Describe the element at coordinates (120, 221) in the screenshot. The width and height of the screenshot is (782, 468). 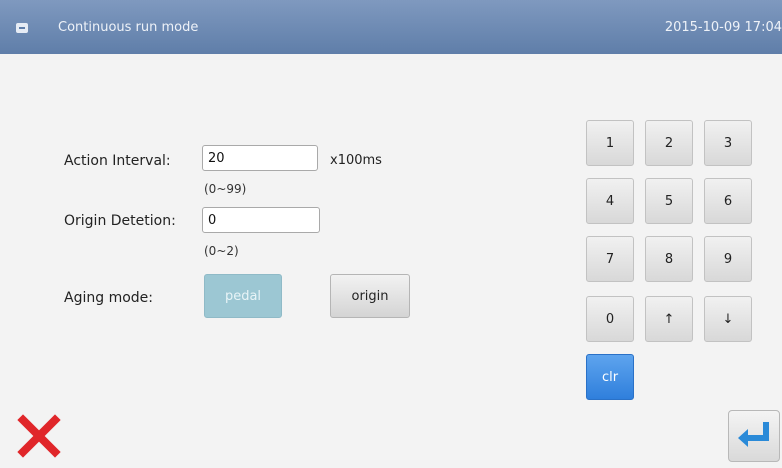
I see `origin-detection-label: Origin Detetion:` at that location.